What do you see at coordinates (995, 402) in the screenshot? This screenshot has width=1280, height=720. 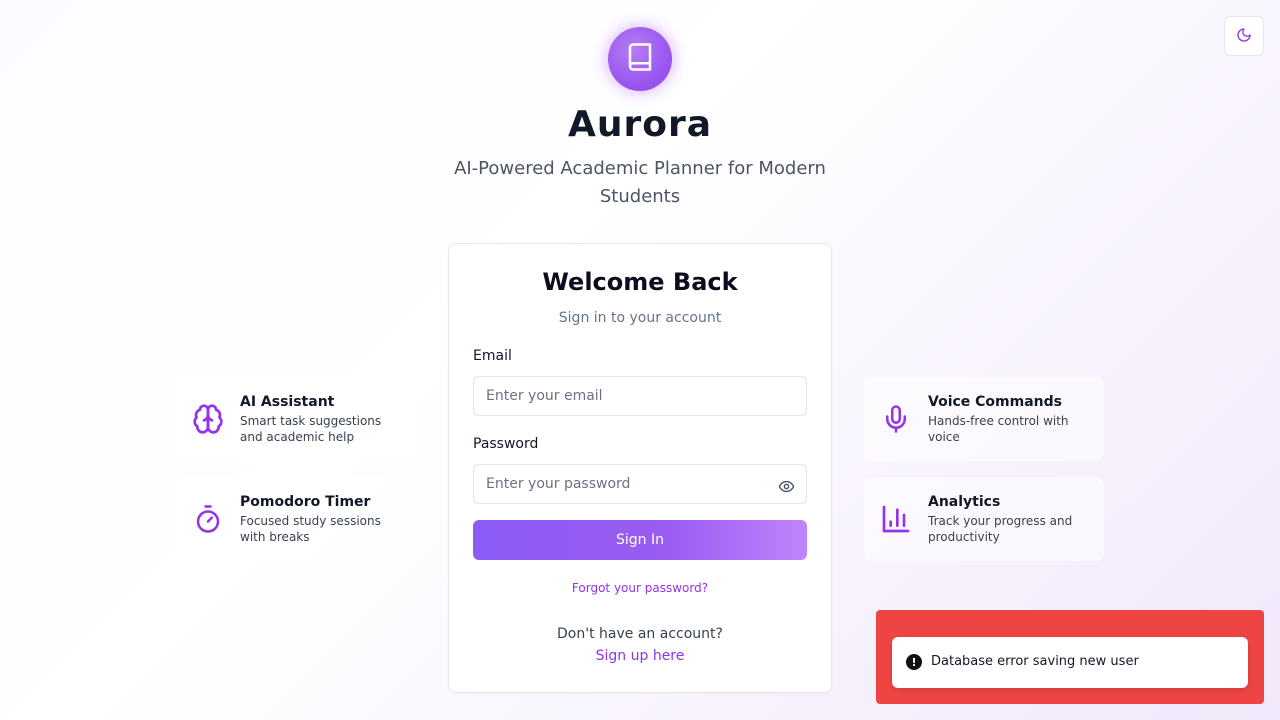 I see `feature-title: Voice Commands` at bounding box center [995, 402].